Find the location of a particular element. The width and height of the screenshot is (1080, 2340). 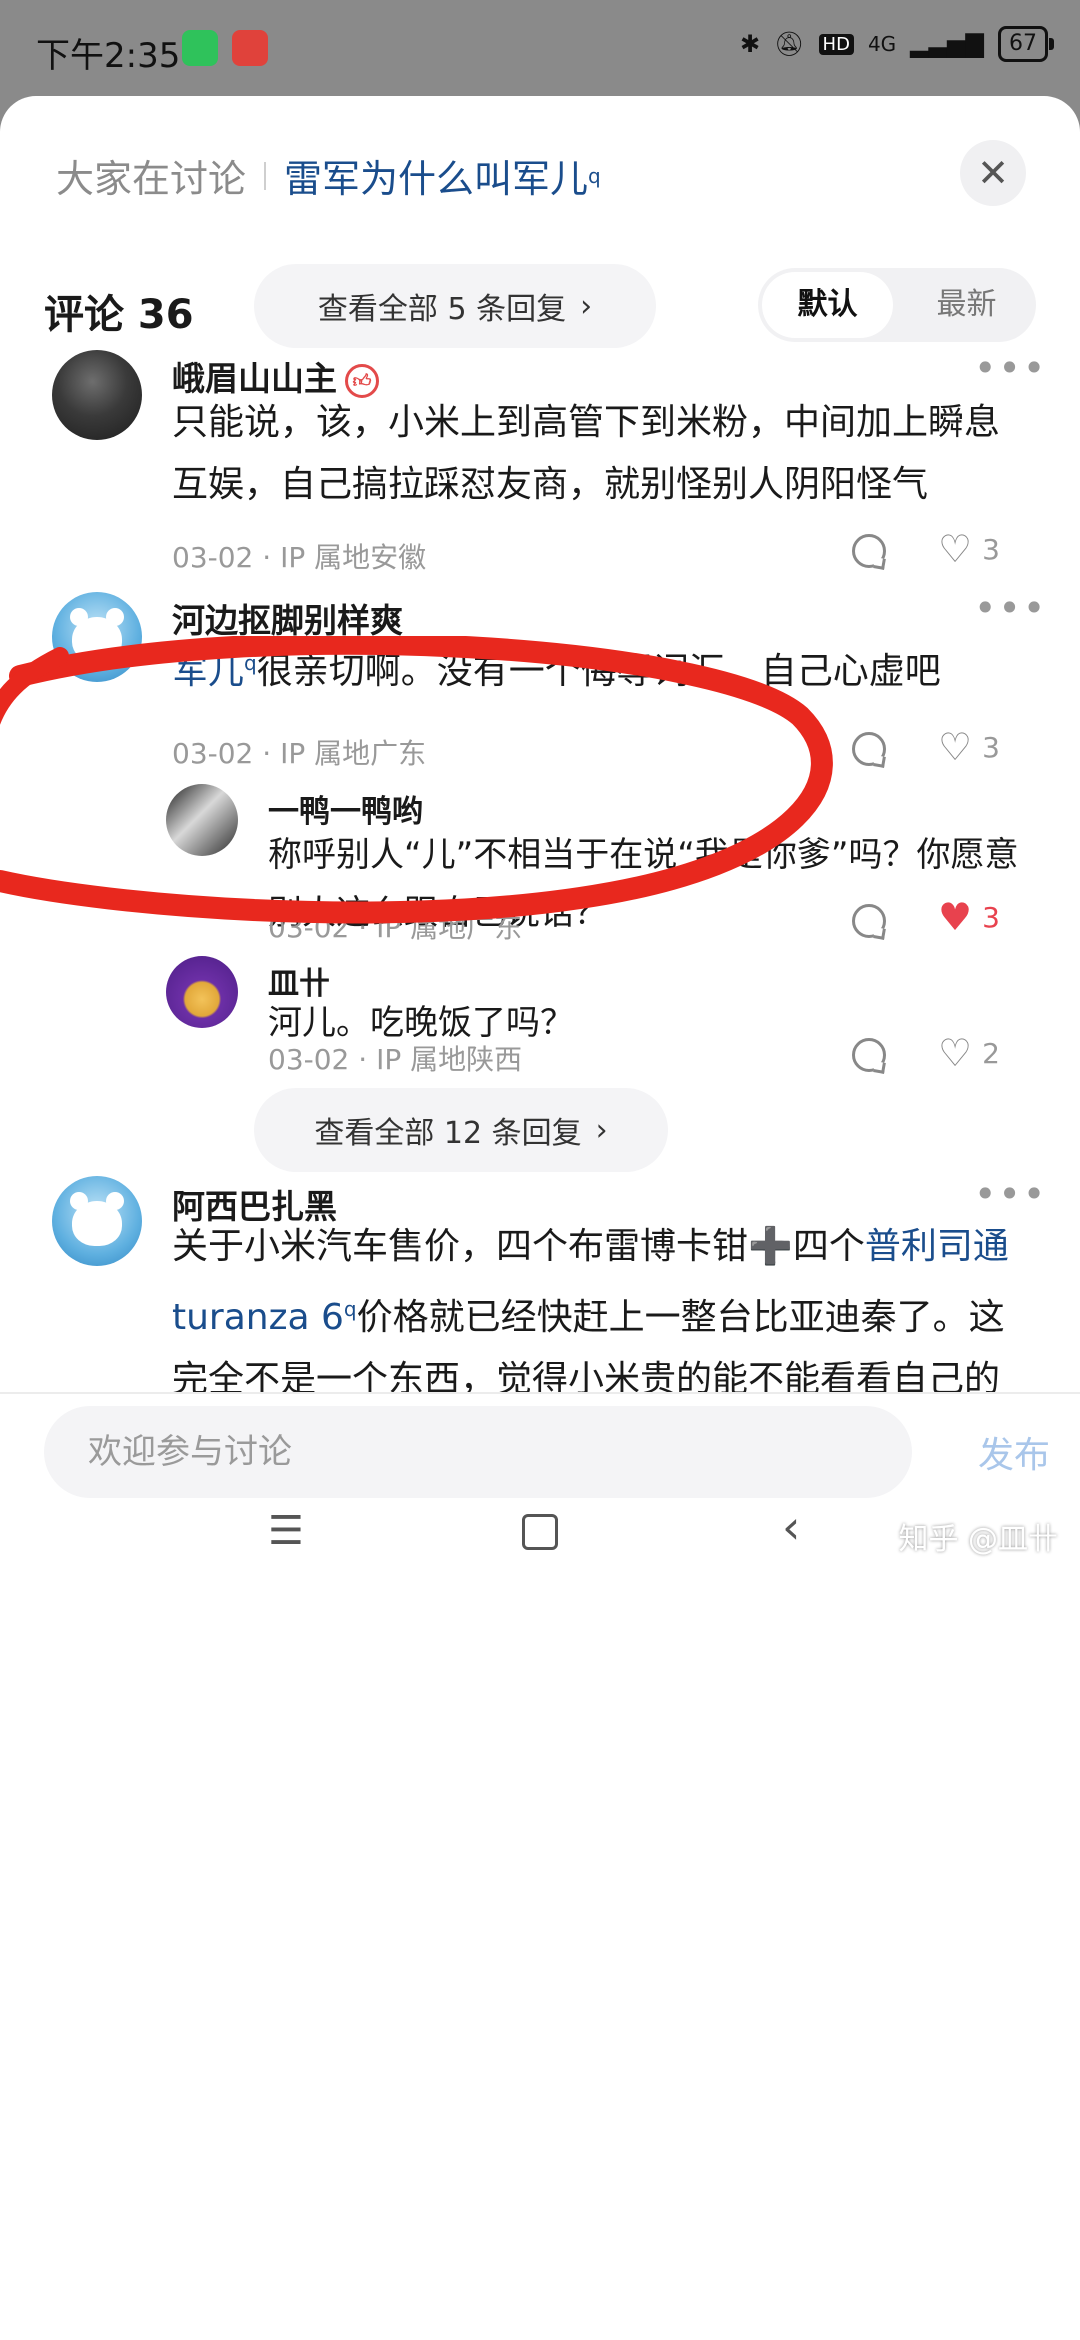

app-notification-icon is located at coordinates (250, 48).